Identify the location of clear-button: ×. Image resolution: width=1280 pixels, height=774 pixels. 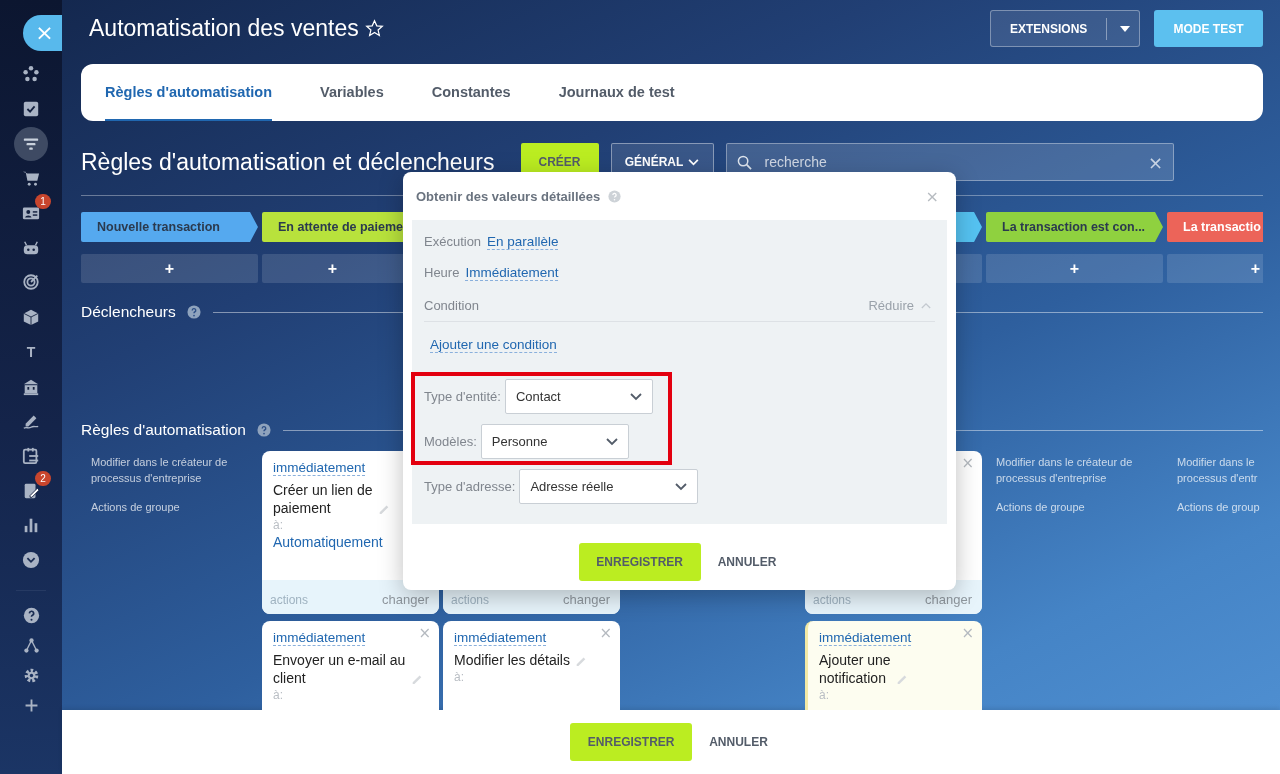
(1155, 162).